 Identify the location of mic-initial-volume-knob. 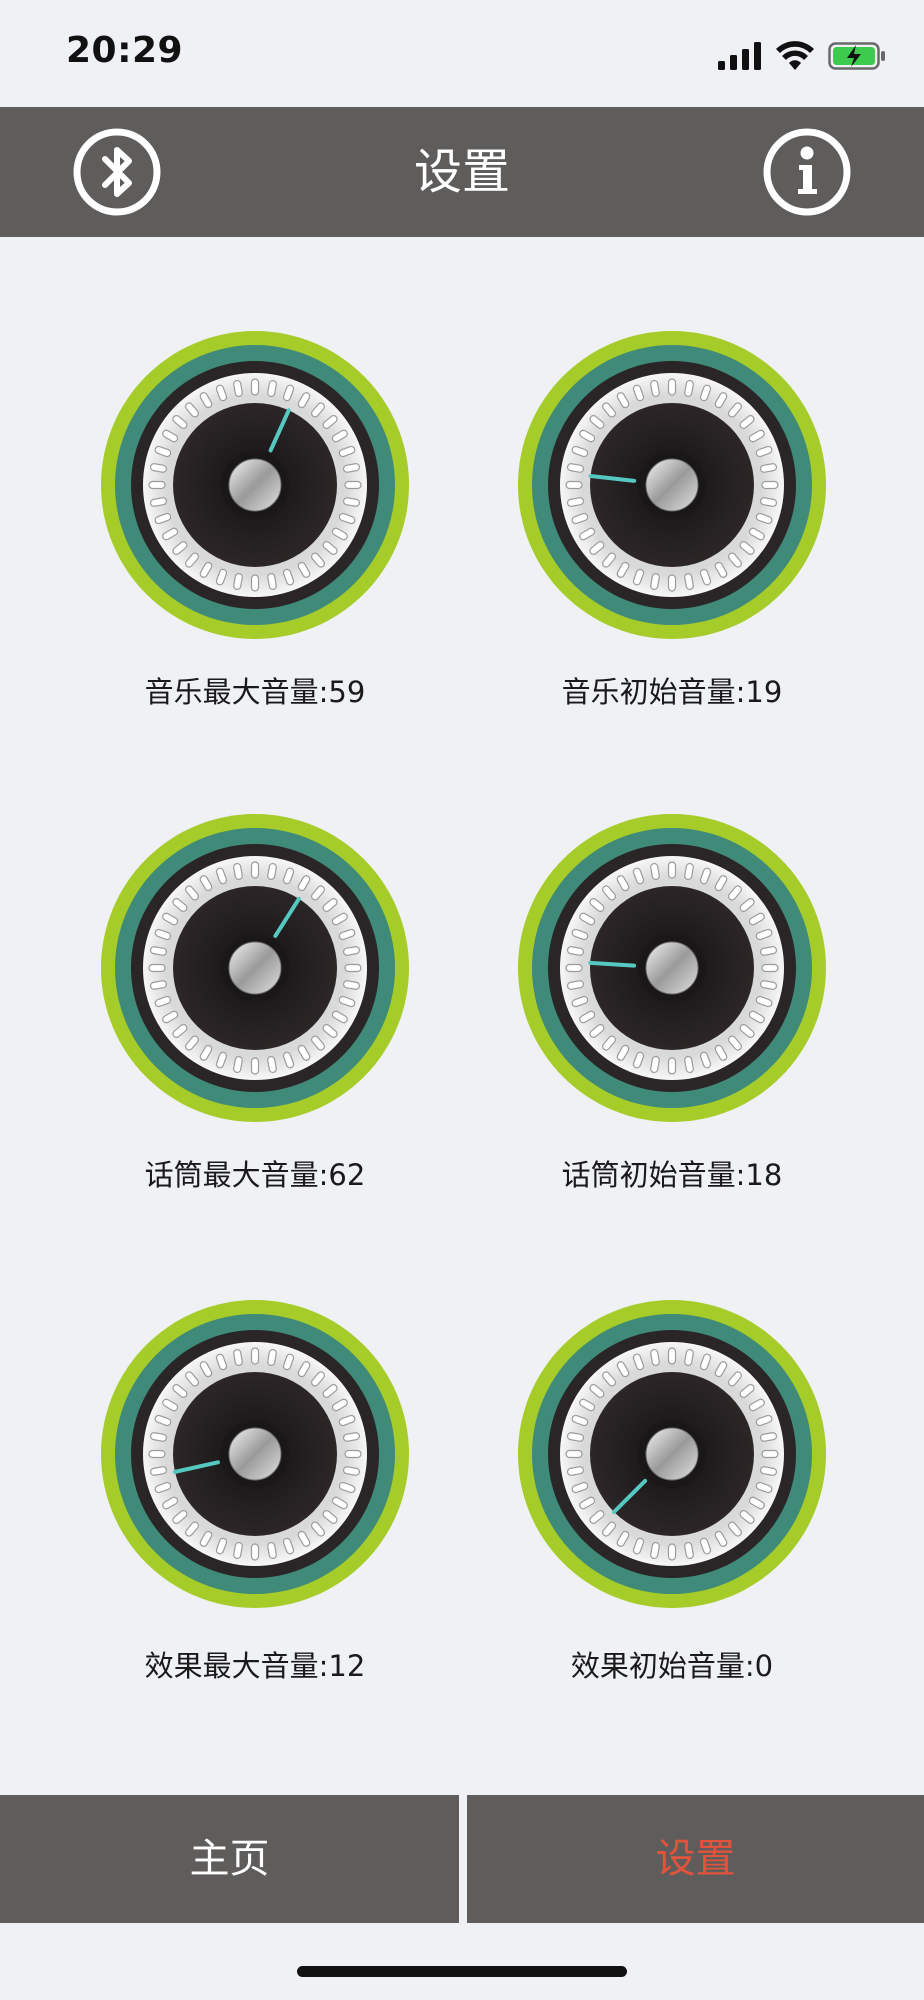
(672, 968).